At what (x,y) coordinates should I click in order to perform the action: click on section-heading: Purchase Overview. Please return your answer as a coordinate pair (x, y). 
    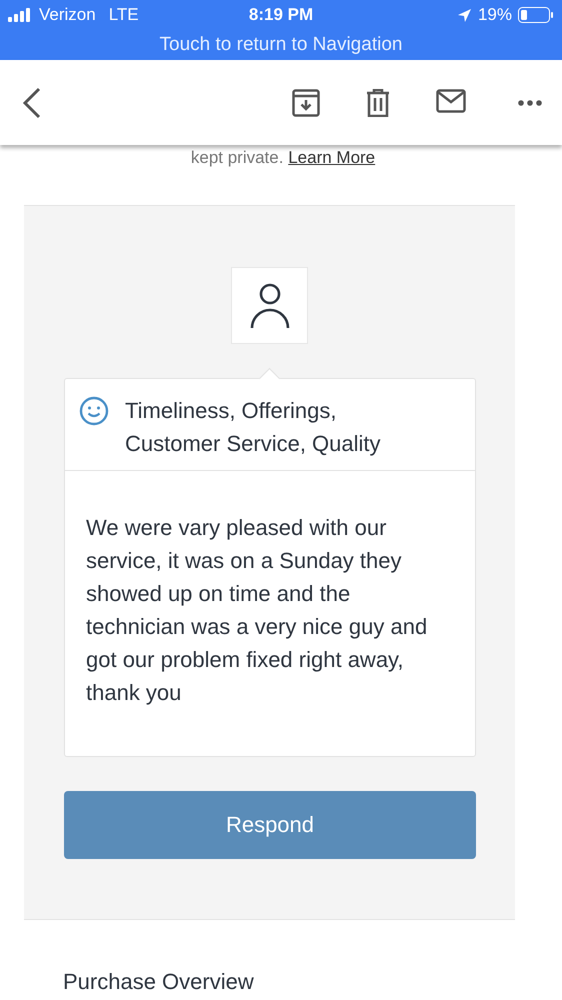
    Looking at the image, I should click on (158, 981).